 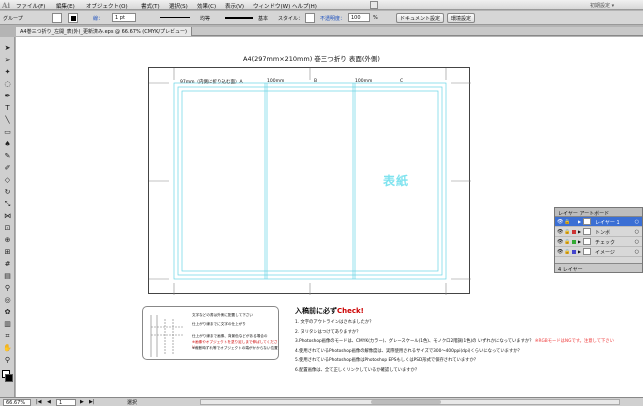 What do you see at coordinates (7, 96) in the screenshot?
I see `pen-tool-icon: ✒` at bounding box center [7, 96].